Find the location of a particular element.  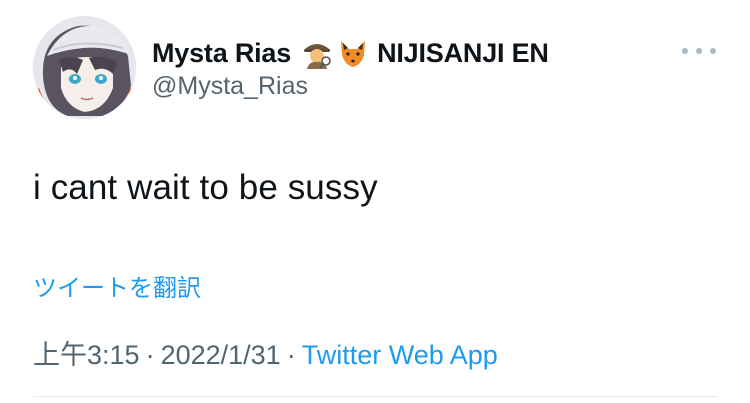

display-name: Mysta Rias is located at coordinates (222, 52).